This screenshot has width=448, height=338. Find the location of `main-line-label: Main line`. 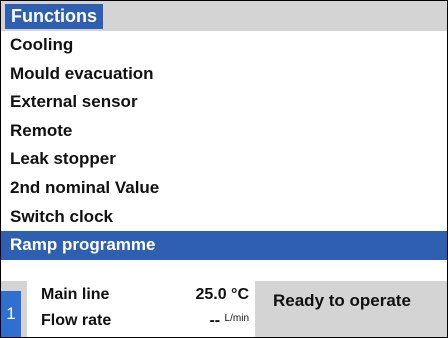

main-line-label: Main line is located at coordinates (75, 294).